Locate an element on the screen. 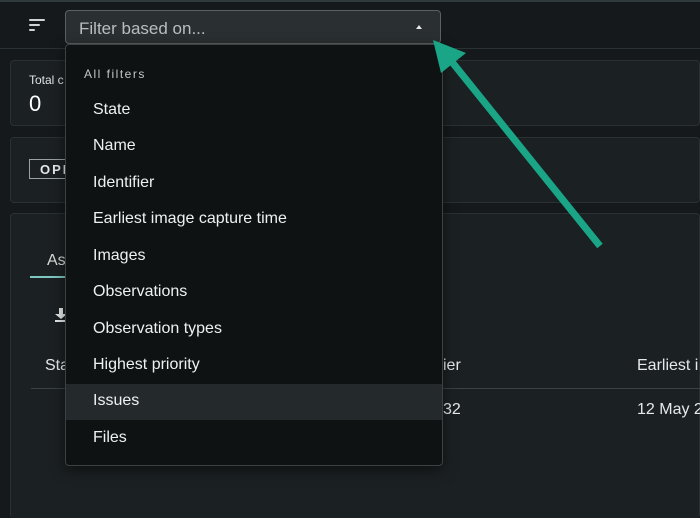  cell-earliest: 12 May 2 is located at coordinates (668, 409).